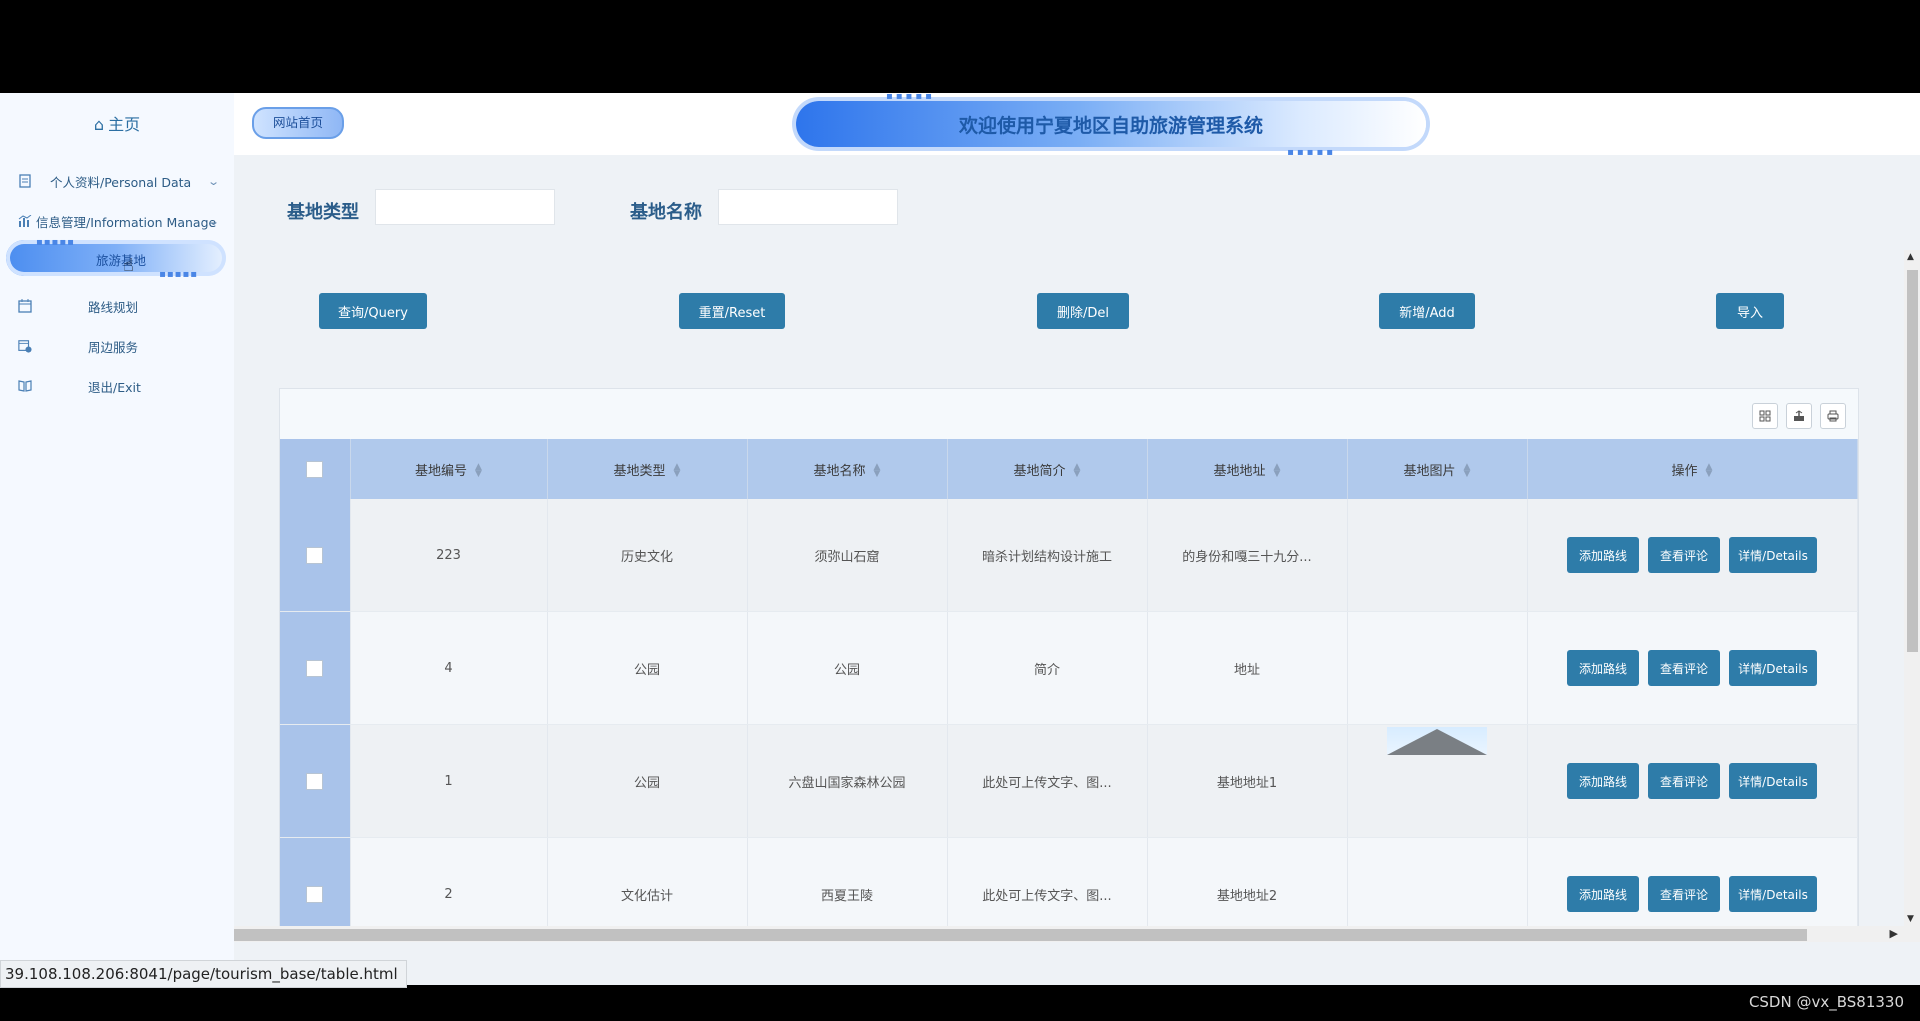 The width and height of the screenshot is (1920, 1021). Describe the element at coordinates (128, 265) in the screenshot. I see `mouse-cursor-icon: ☝` at that location.